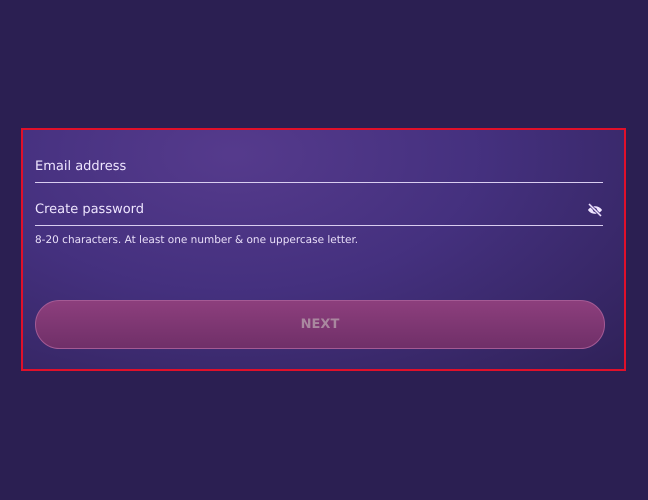 The image size is (648, 500). I want to click on eye-hidden-icon, so click(595, 210).